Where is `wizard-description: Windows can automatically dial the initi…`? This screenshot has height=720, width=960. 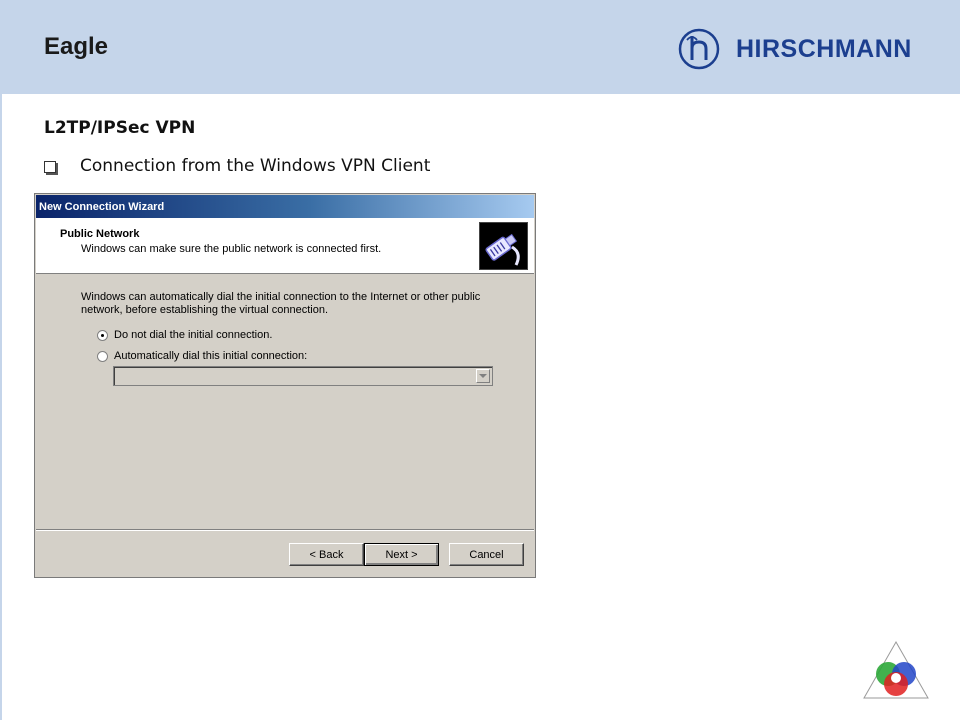
wizard-description: Windows can automatically dial the initi… is located at coordinates (291, 304).